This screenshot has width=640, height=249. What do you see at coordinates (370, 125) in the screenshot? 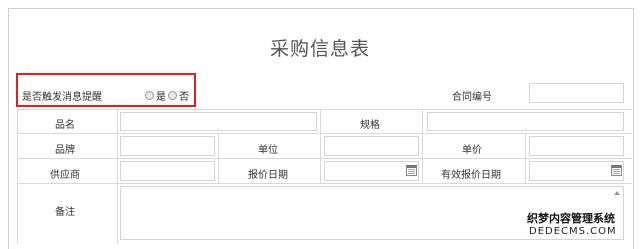
I see `spec-label: 规格` at bounding box center [370, 125].